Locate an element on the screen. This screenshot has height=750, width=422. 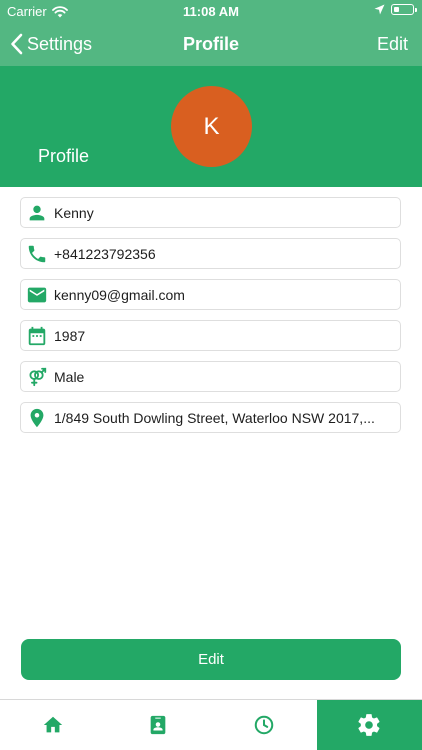
email-icon is located at coordinates (37, 294).